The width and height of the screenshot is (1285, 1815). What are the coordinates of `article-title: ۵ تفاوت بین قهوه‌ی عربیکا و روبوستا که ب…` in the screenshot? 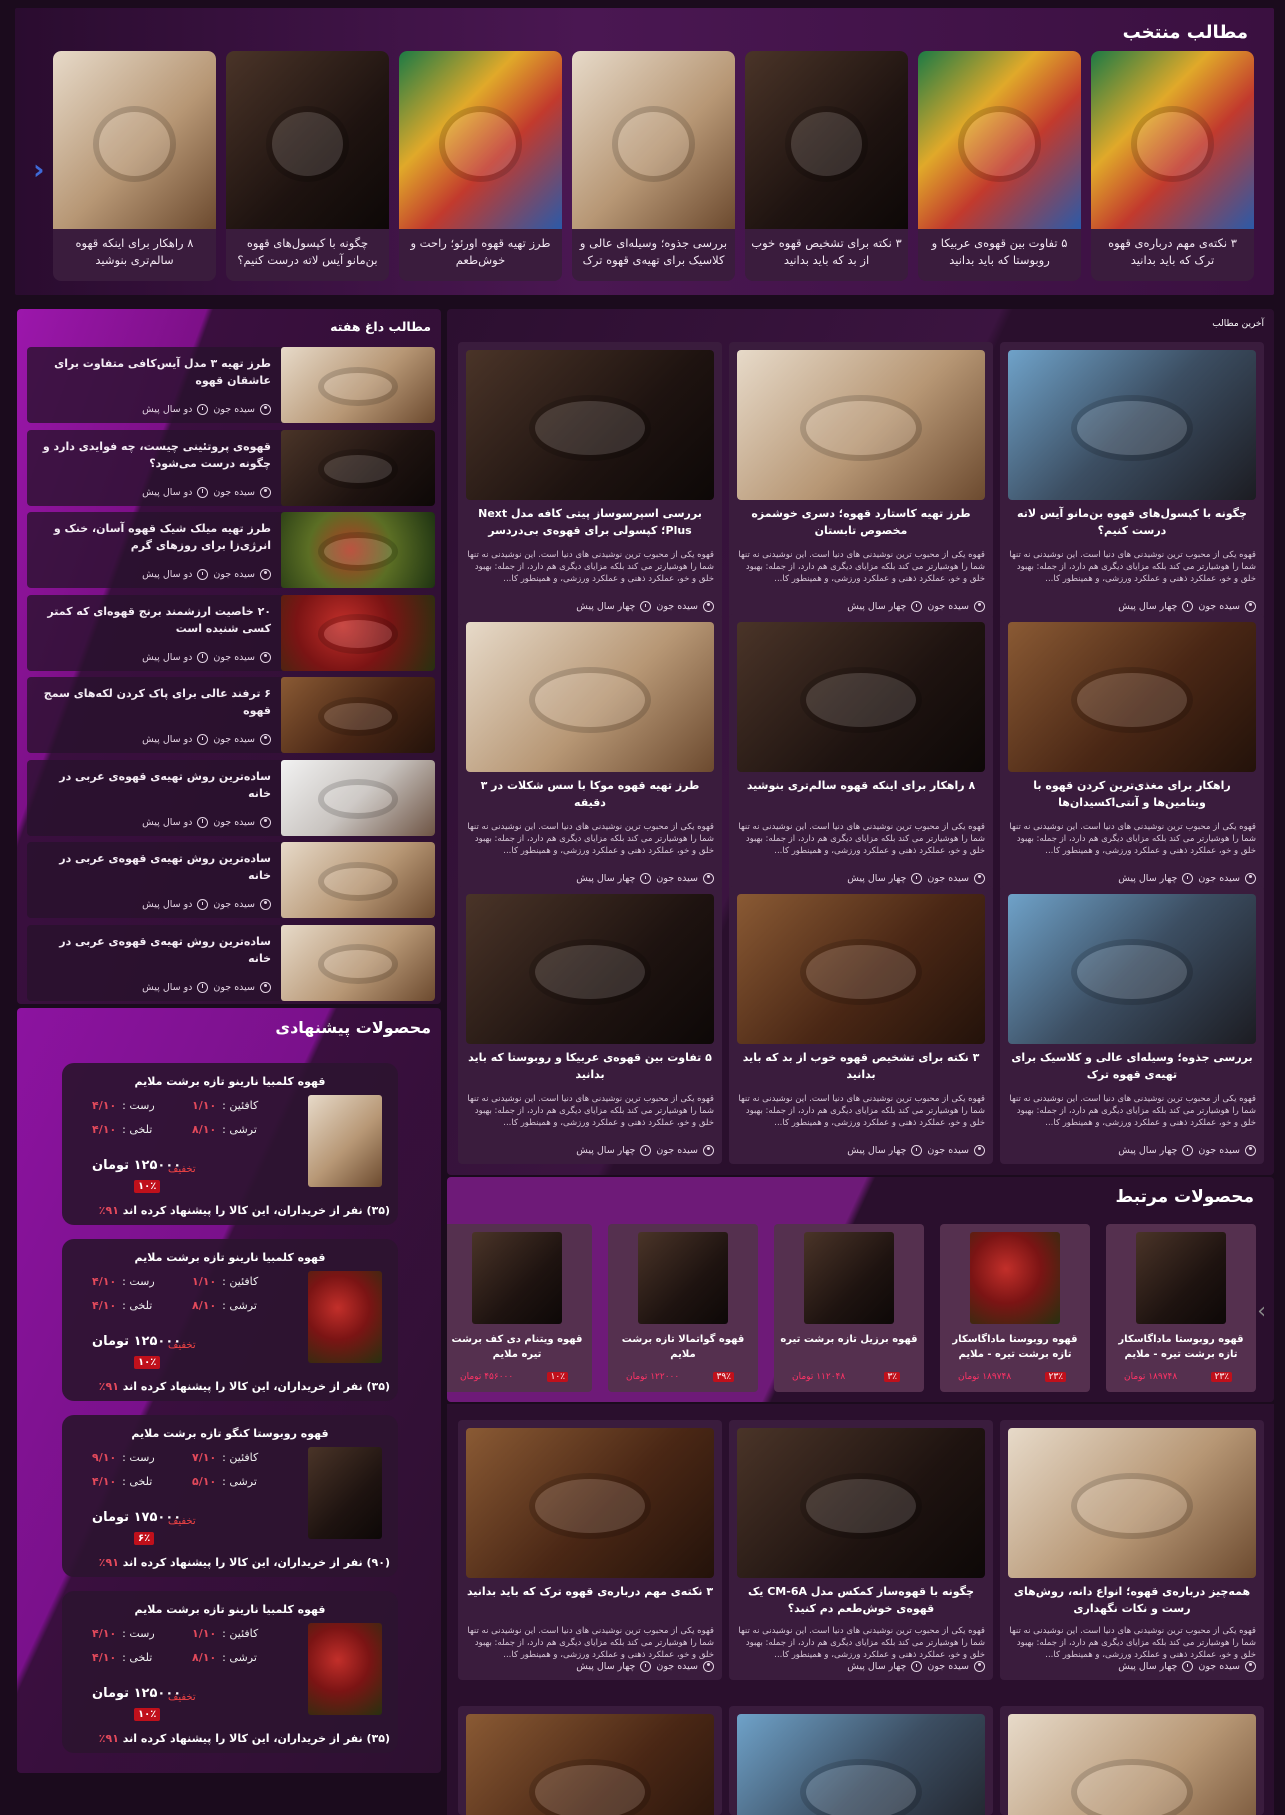 It's located at (590, 1066).